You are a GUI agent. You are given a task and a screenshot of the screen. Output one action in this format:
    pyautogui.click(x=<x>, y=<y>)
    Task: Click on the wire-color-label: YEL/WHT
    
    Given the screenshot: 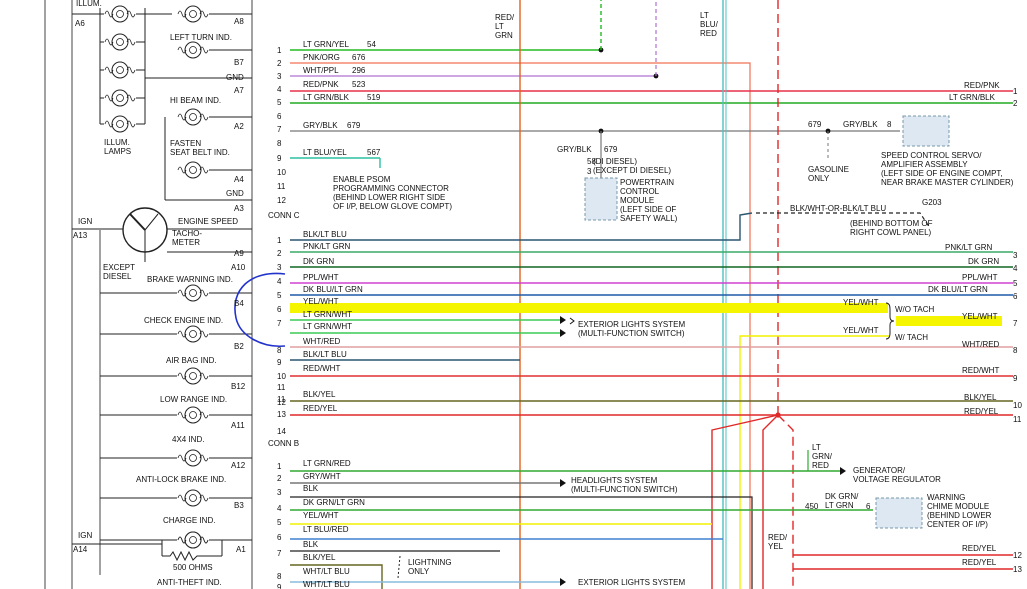 What is the action you would take?
    pyautogui.click(x=321, y=301)
    